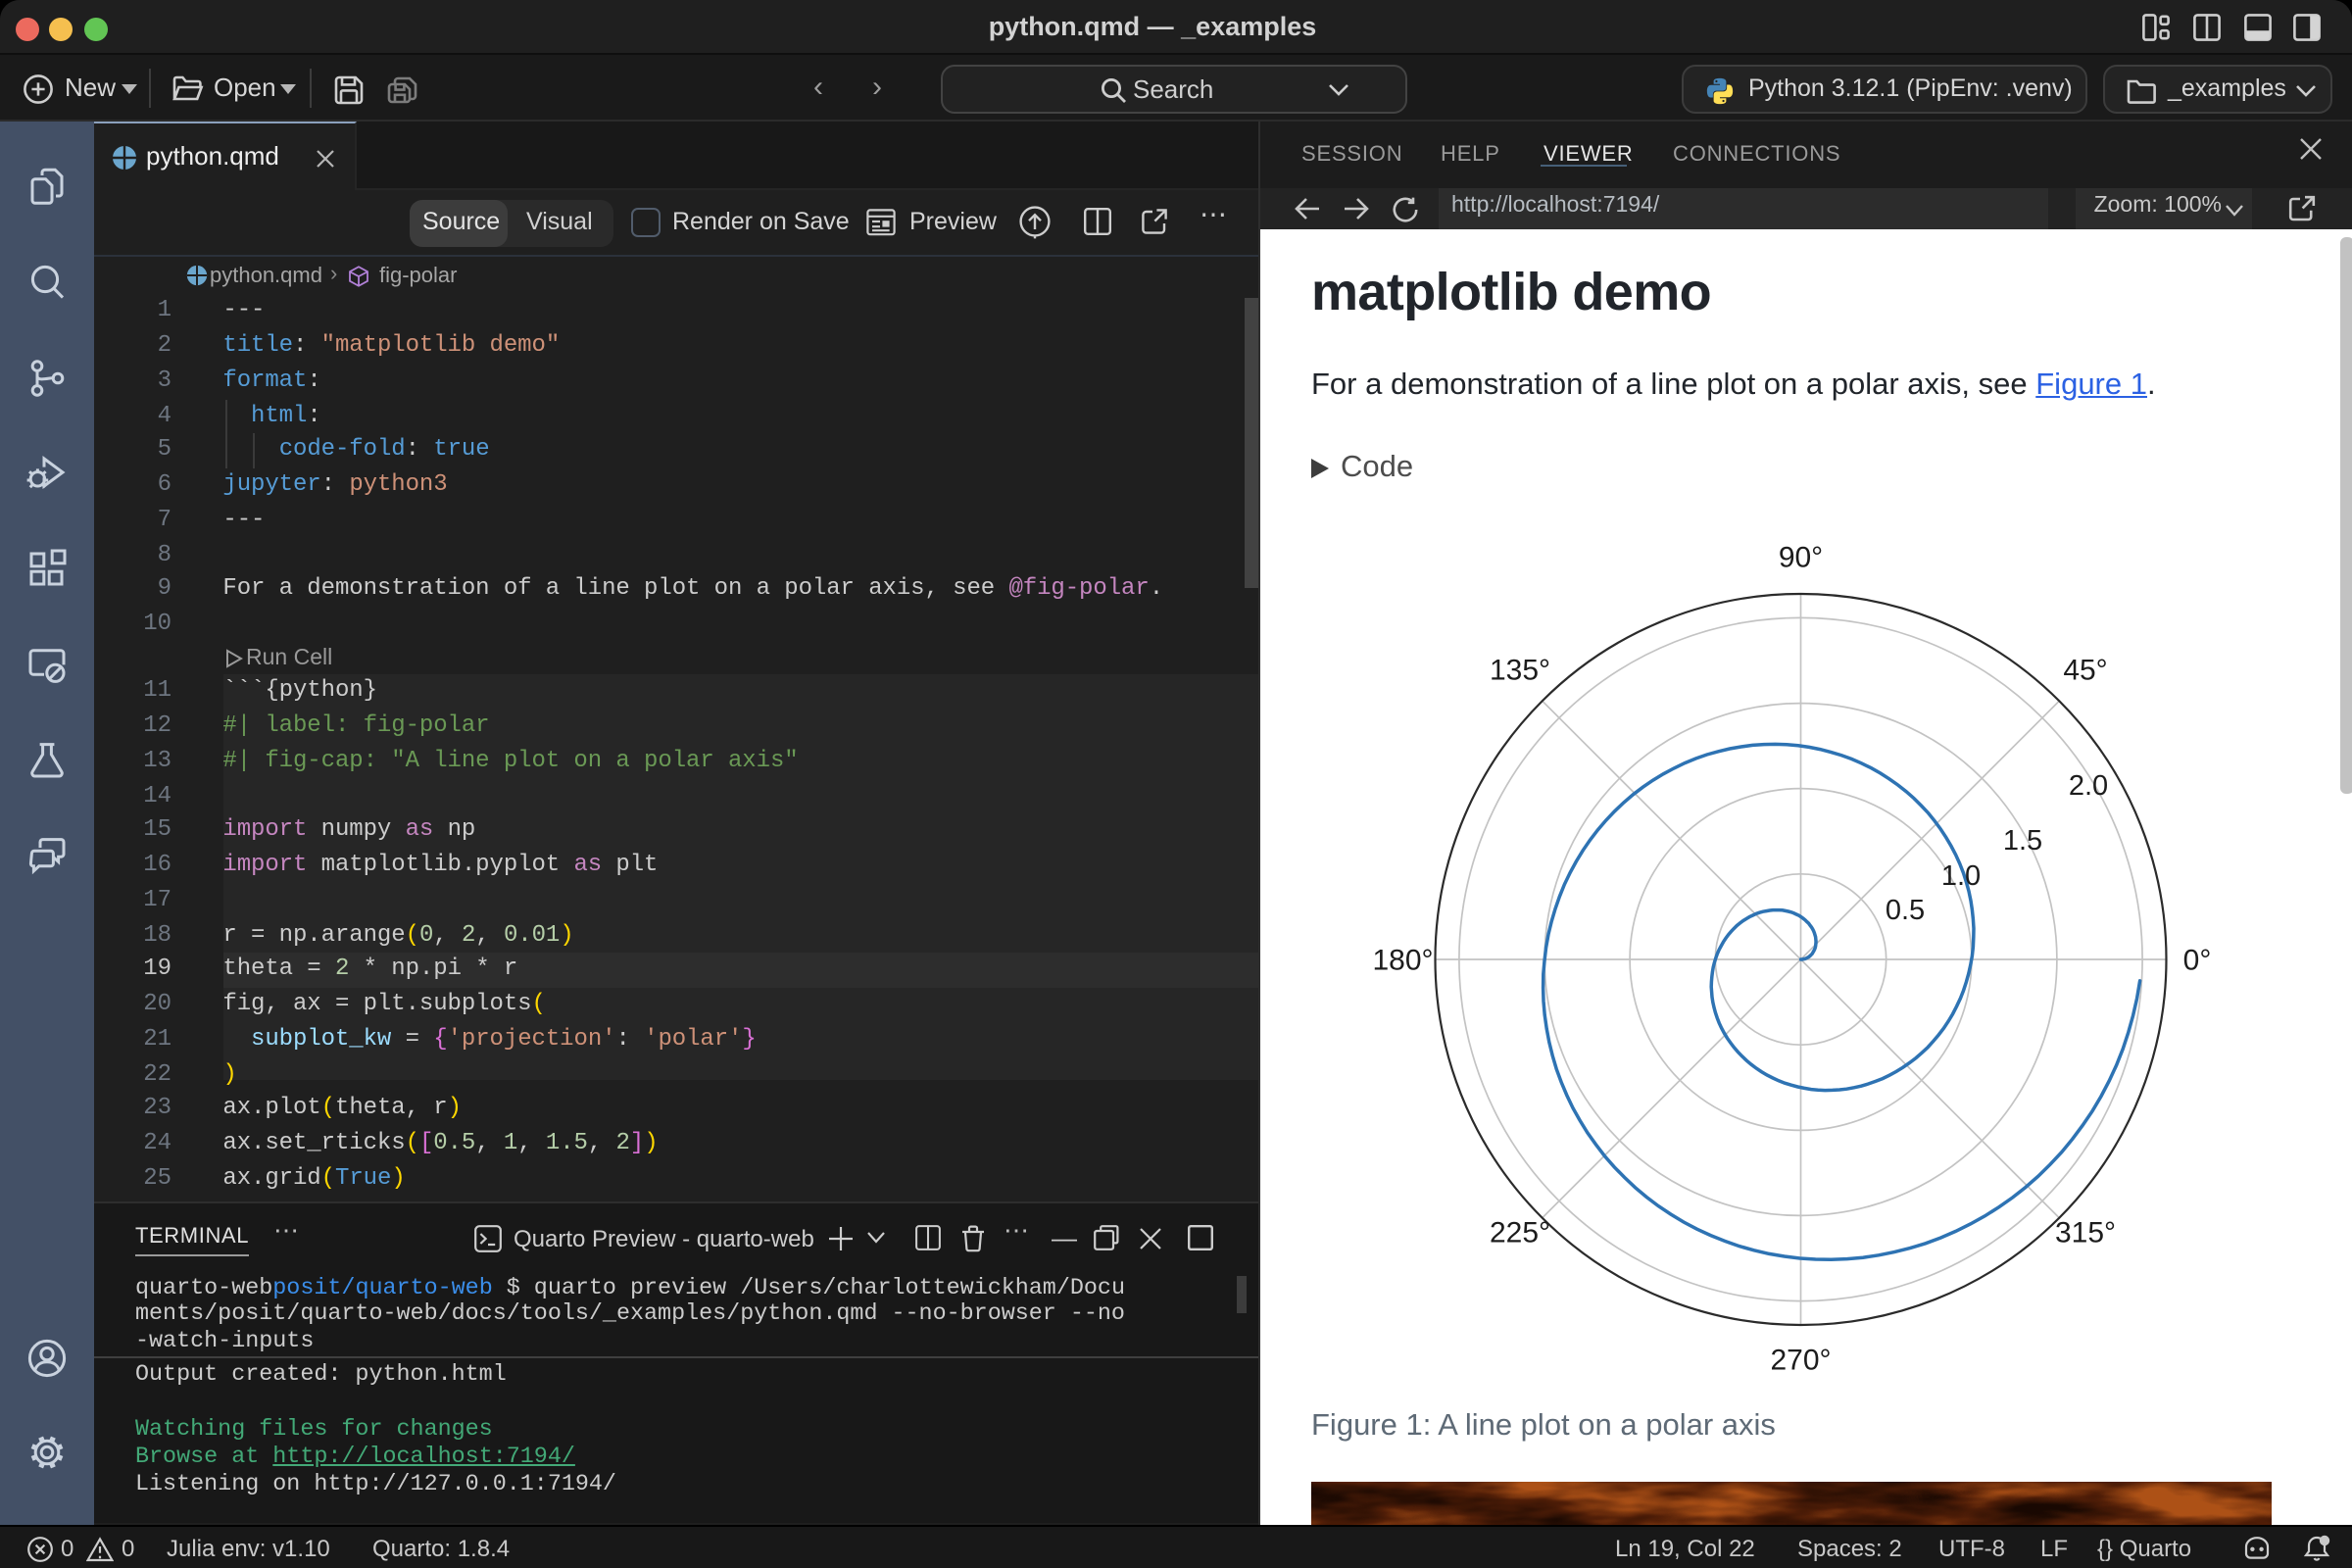  Describe the element at coordinates (2085, 670) in the screenshot. I see `svg-text: 45°` at that location.